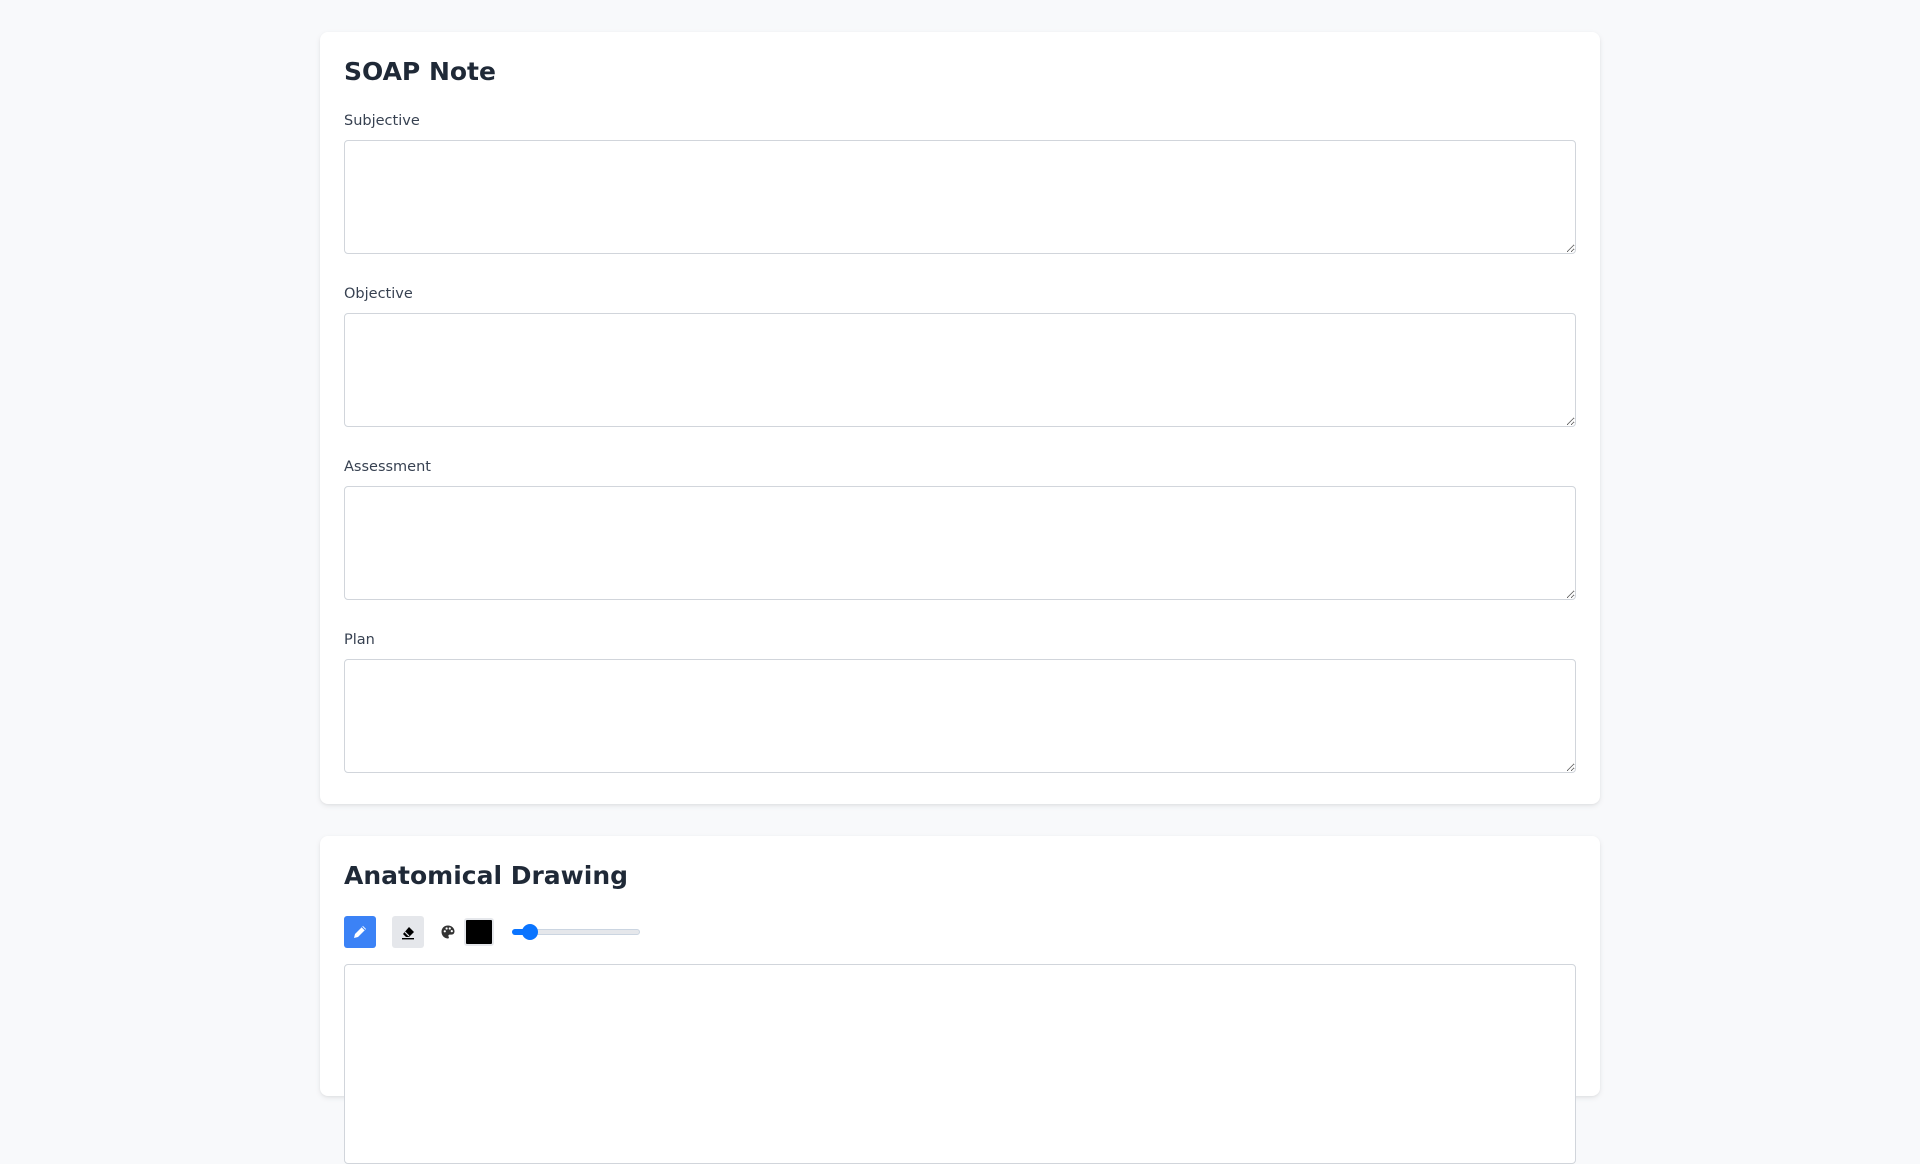  Describe the element at coordinates (486, 875) in the screenshot. I see `anatomical-drawing-title: Anatomical Drawing` at that location.